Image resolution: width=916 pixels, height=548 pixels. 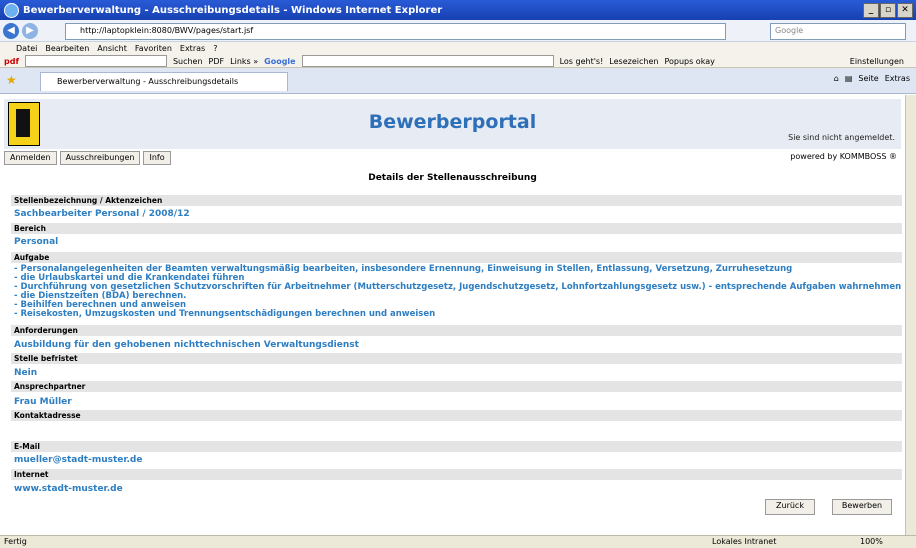 What do you see at coordinates (153, 48) in the screenshot?
I see `menu-favoriten: Favoriten` at bounding box center [153, 48].